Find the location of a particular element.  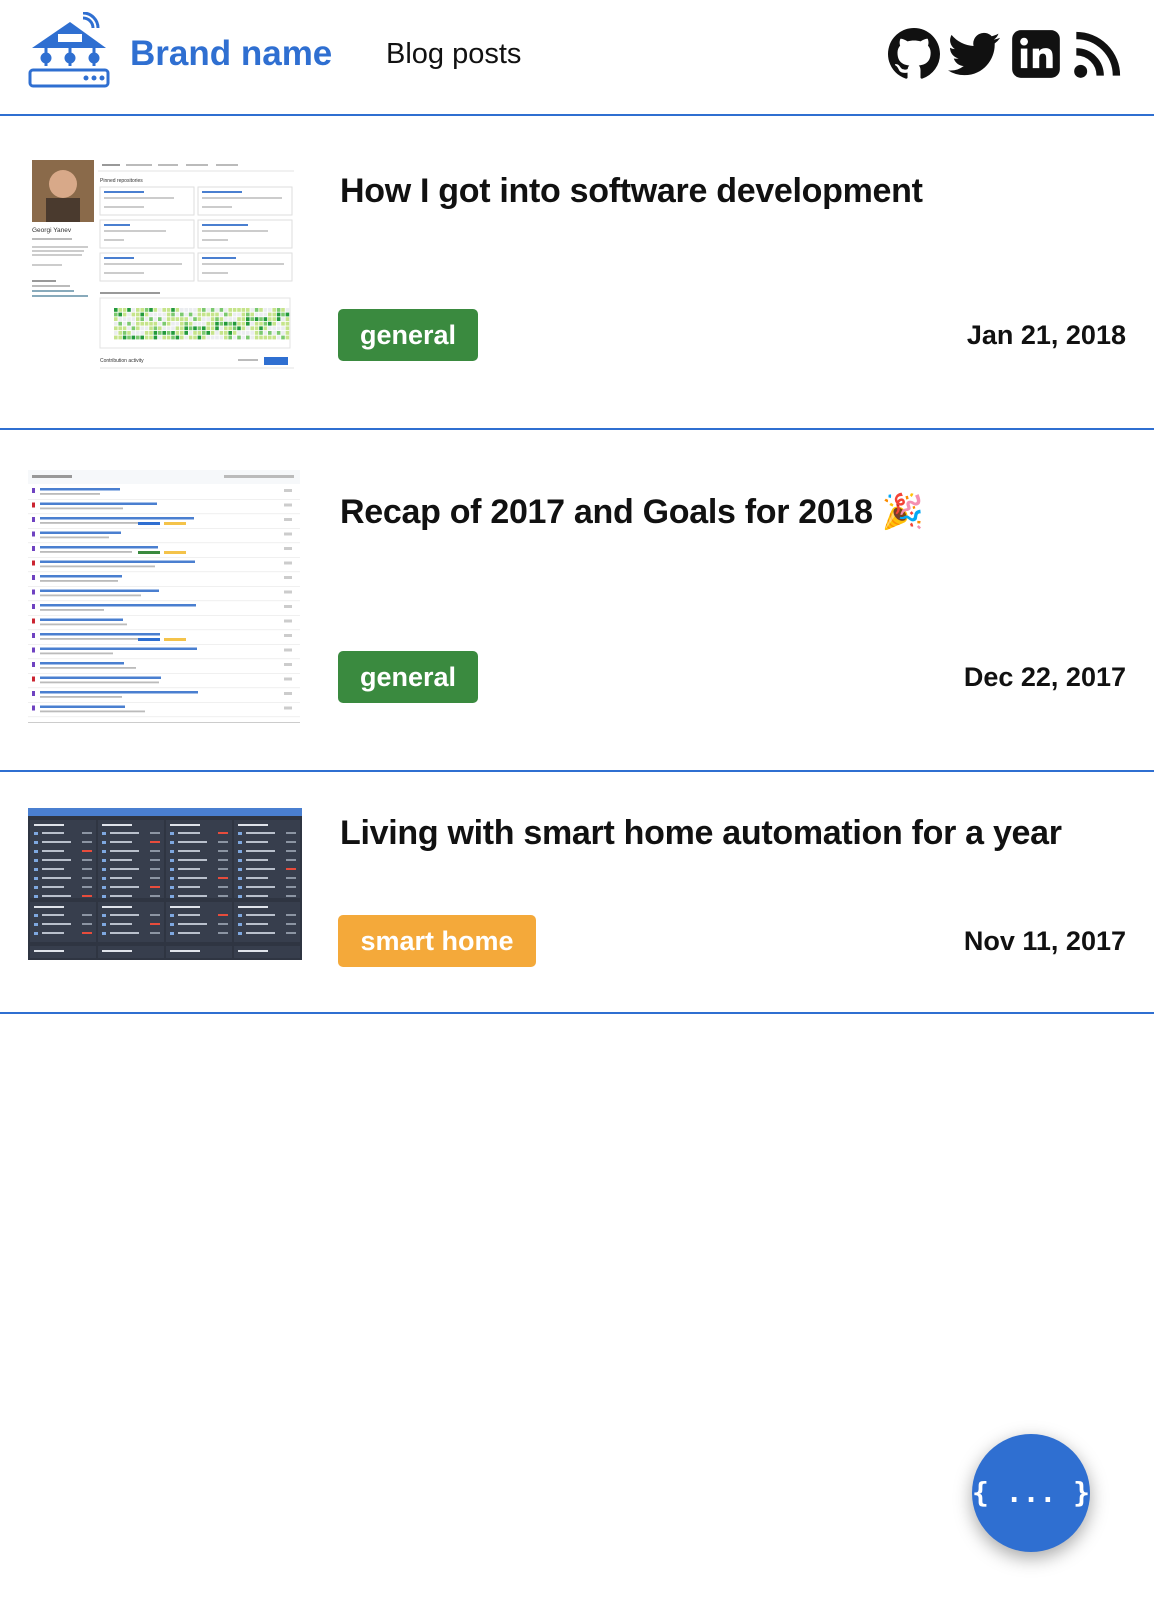

brand-name-link: Brand name is located at coordinates (231, 54).